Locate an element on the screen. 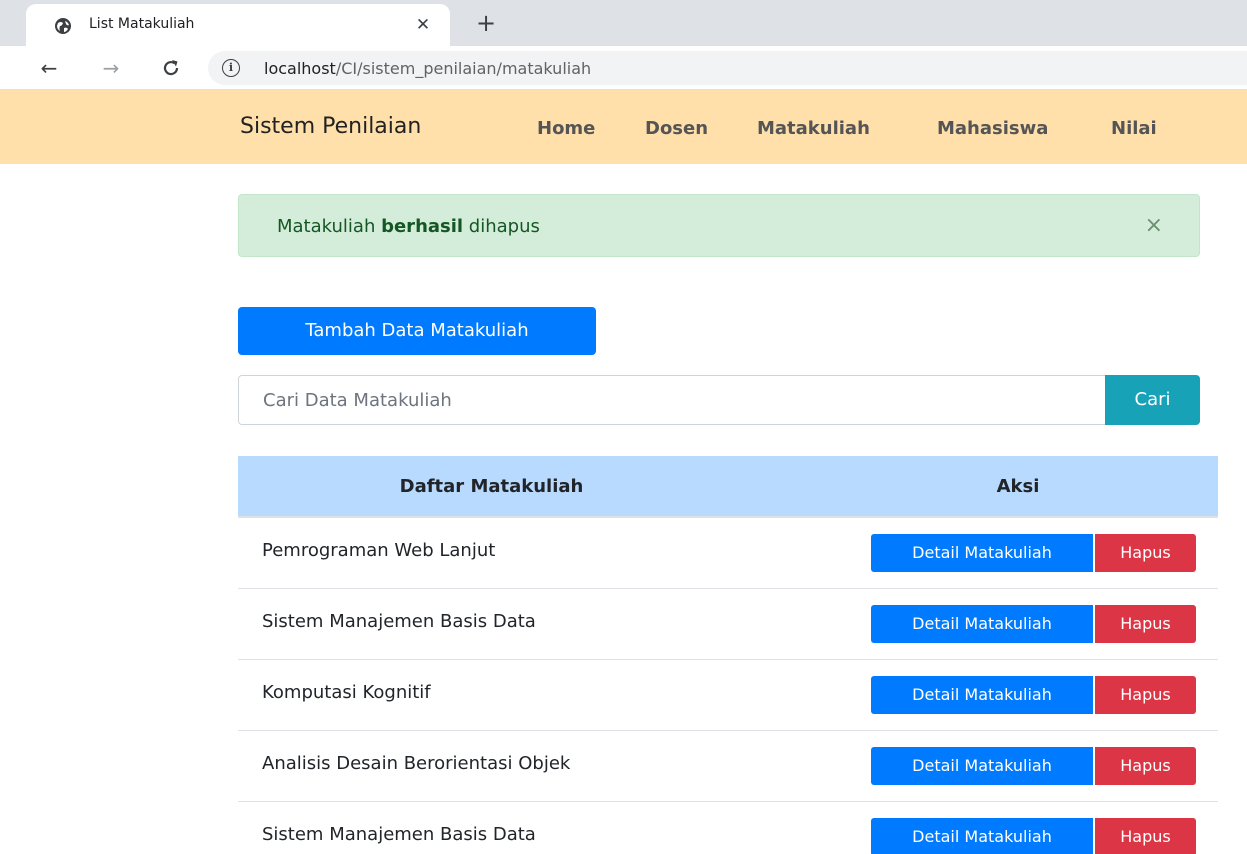  alert-bold: berhasil is located at coordinates (422, 226).